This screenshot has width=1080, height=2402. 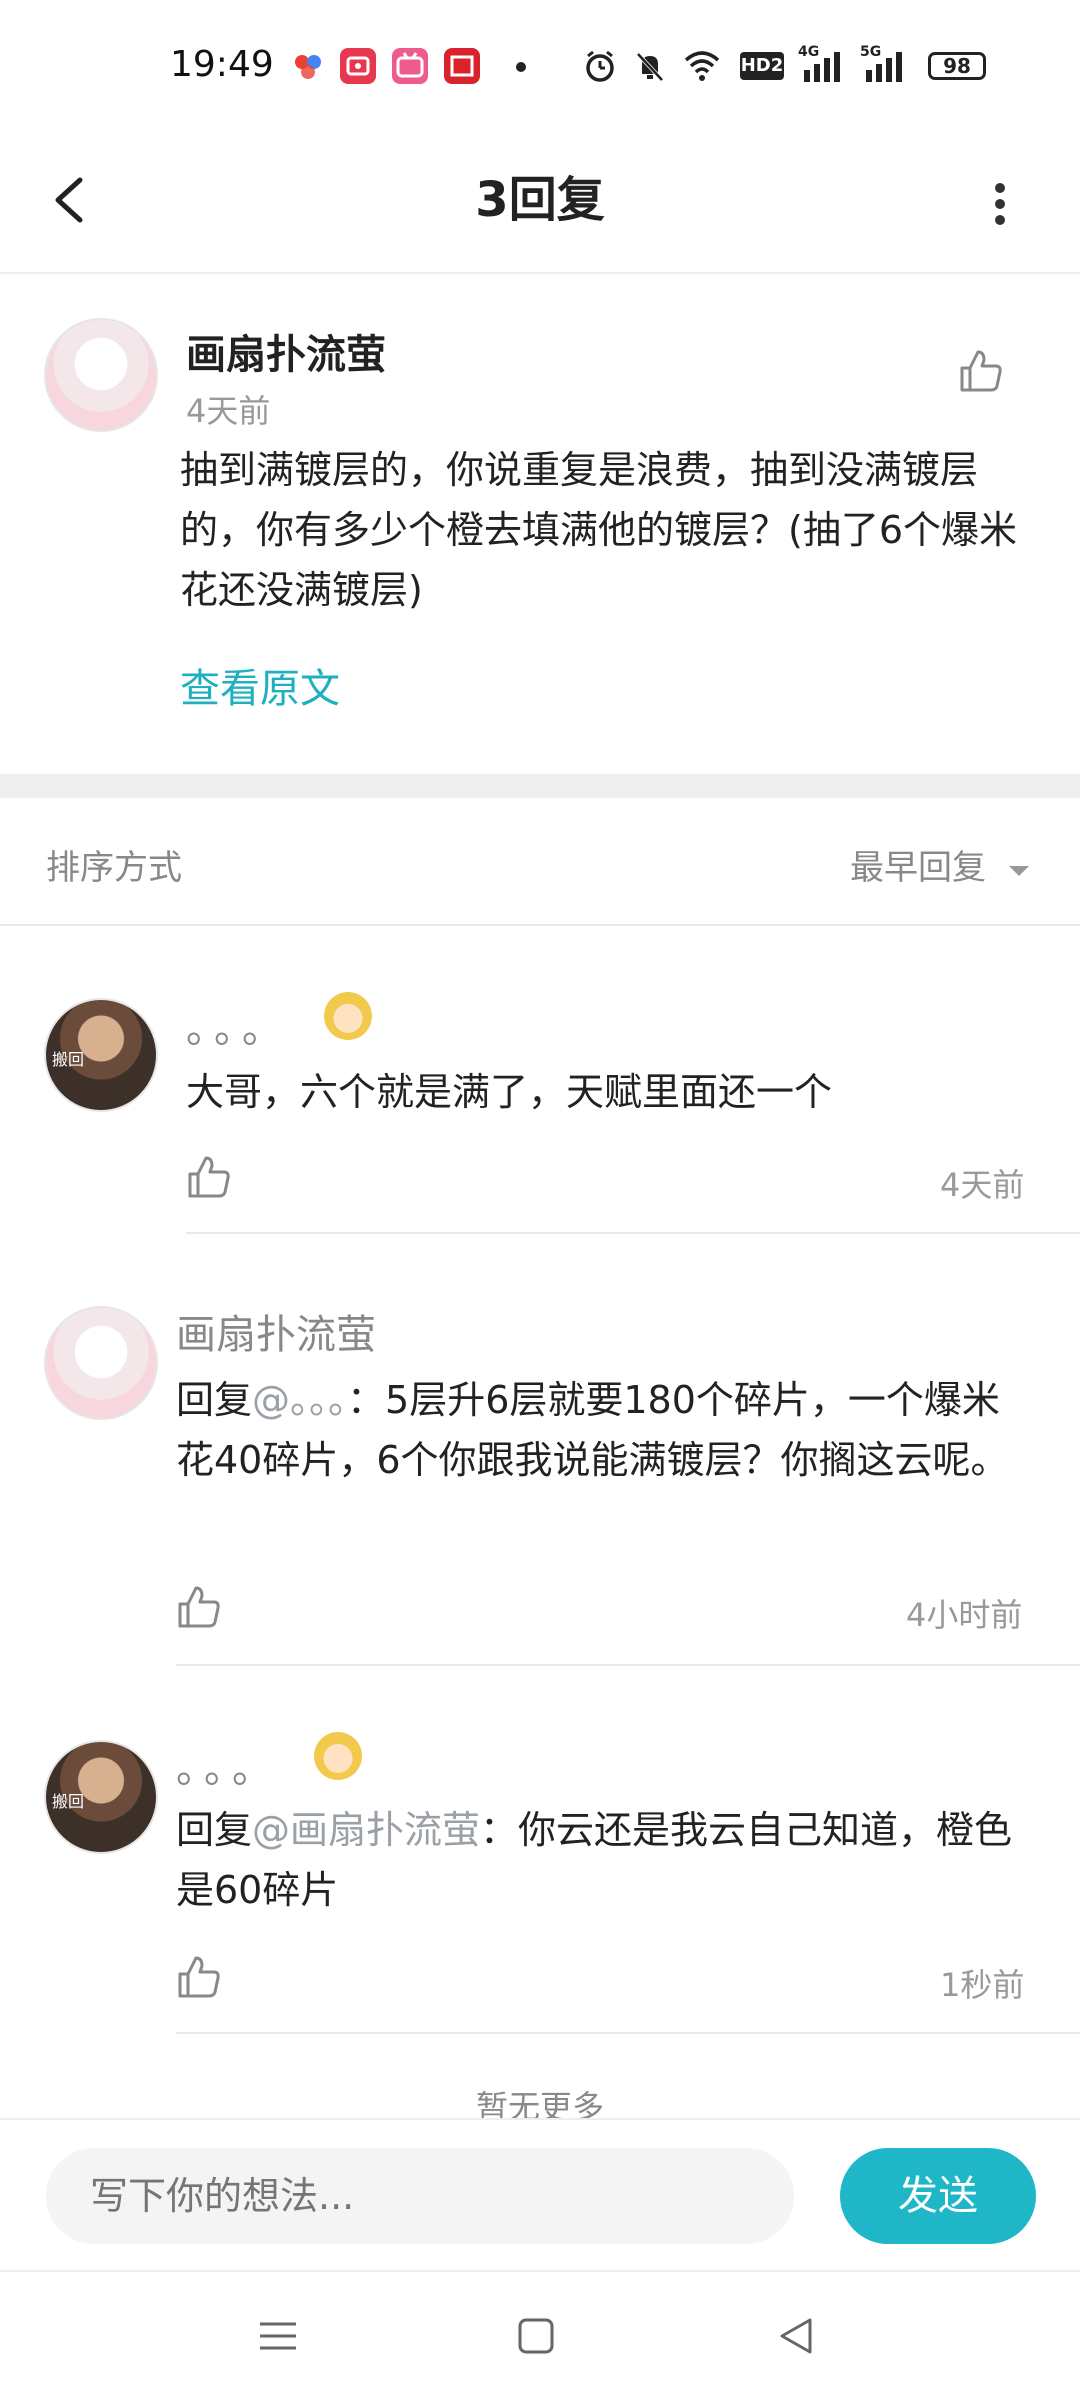 What do you see at coordinates (702, 66) in the screenshot?
I see `wifi-icon` at bounding box center [702, 66].